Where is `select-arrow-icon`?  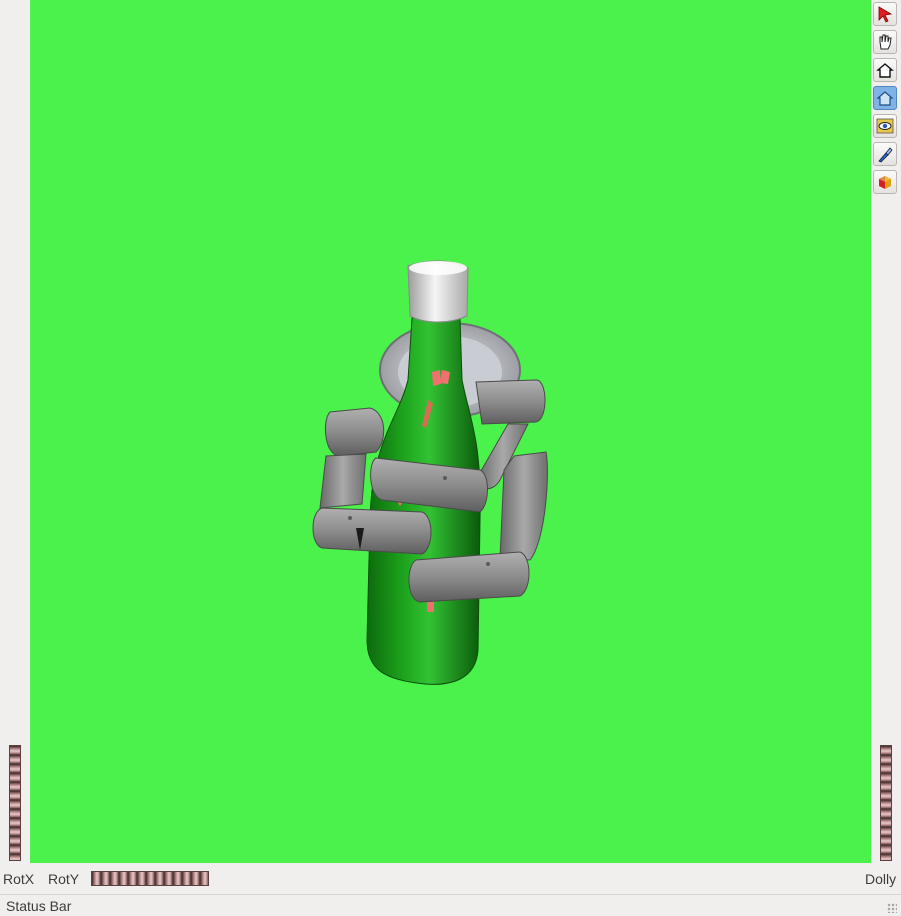
select-arrow-icon is located at coordinates (885, 14).